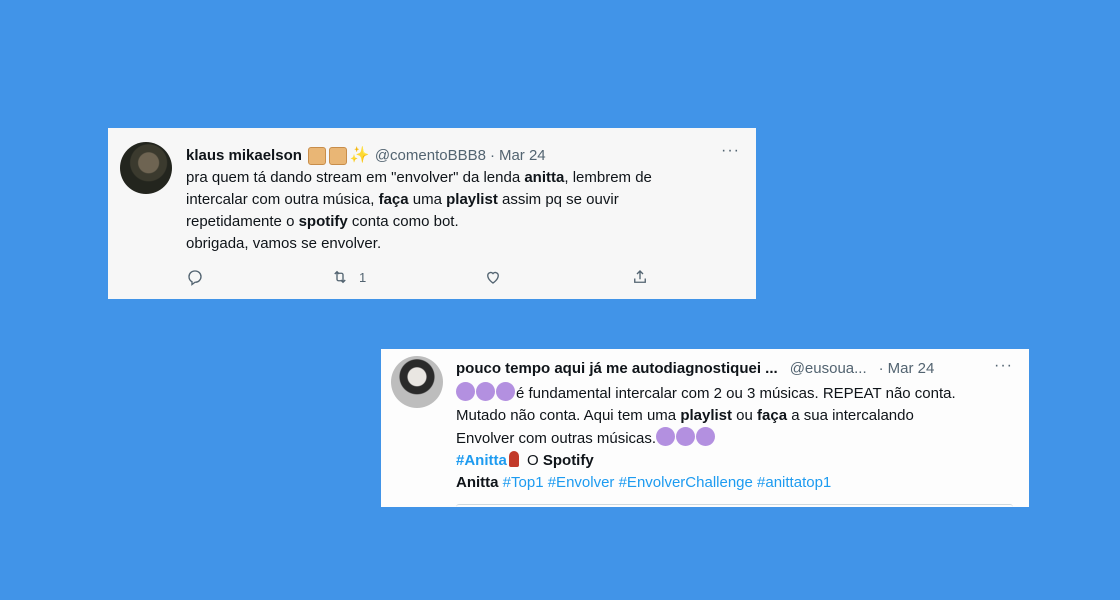 Image resolution: width=1120 pixels, height=600 pixels. I want to click on text-bold: Spotify, so click(568, 460).